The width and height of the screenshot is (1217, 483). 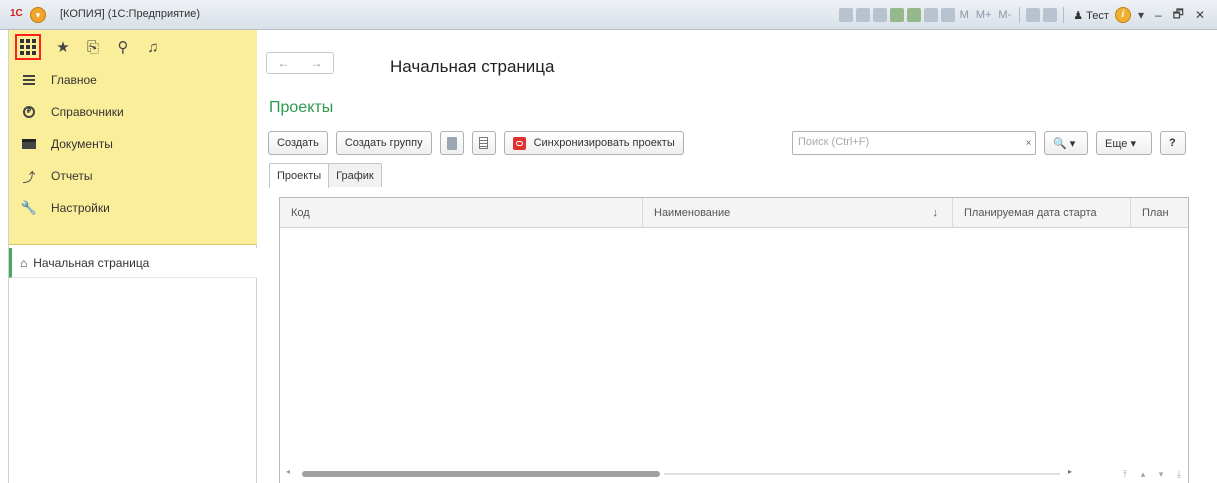 I want to click on bell-icon: ♫, so click(x=153, y=47).